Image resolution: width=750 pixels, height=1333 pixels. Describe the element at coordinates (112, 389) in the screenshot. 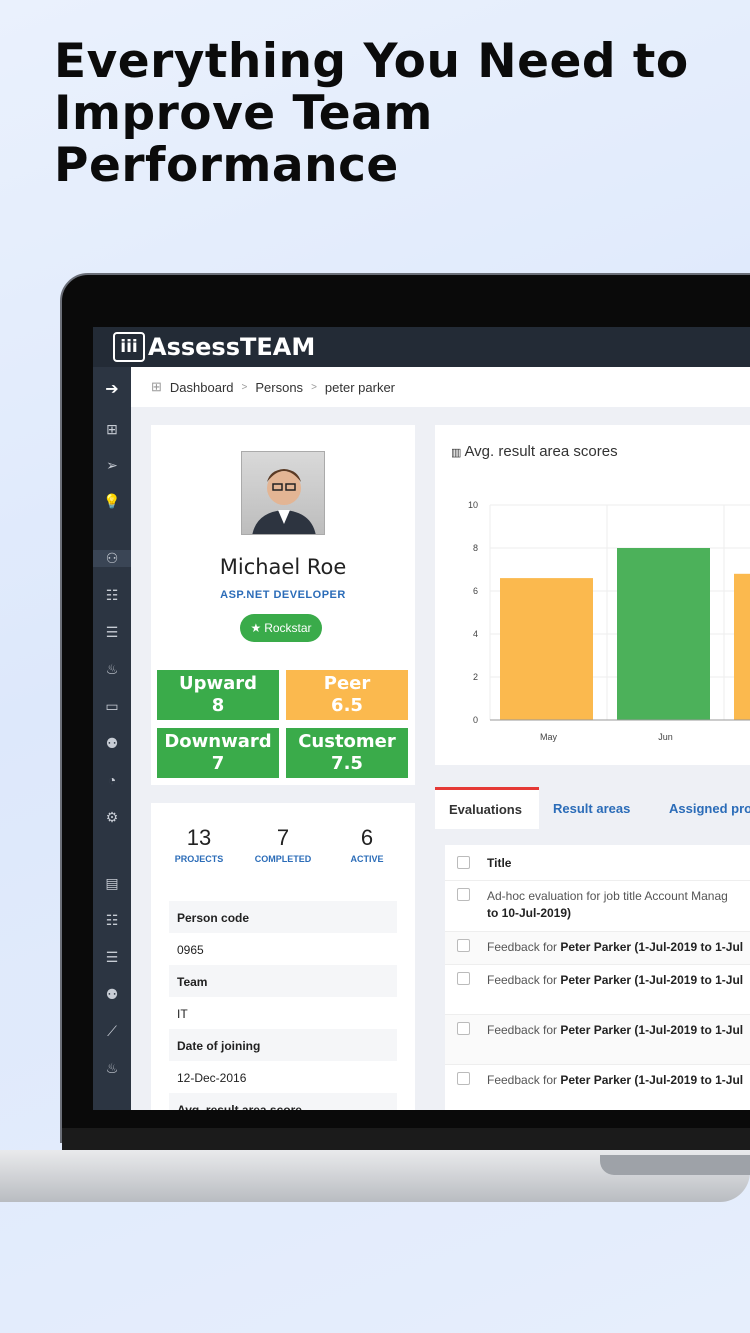

I see `arrow-right-icon: ➔` at that location.